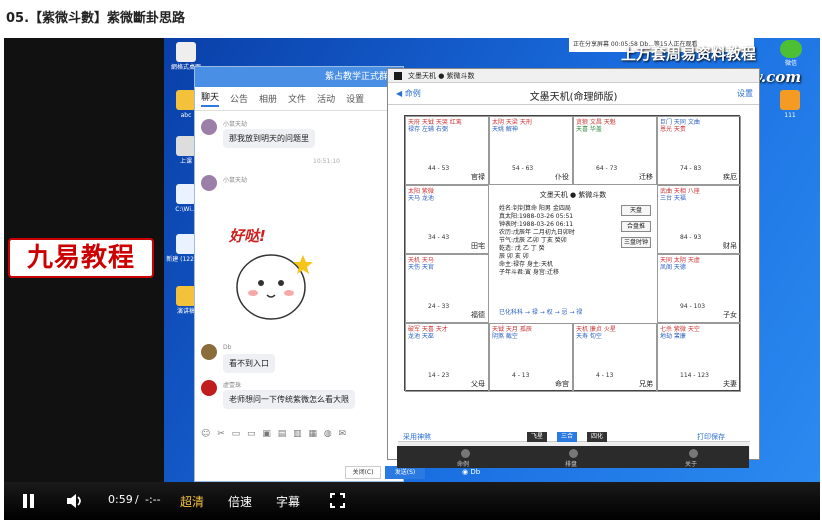  What do you see at coordinates (673, 129) in the screenshot?
I see `cell-substars: 恩光 天贵` at bounding box center [673, 129].